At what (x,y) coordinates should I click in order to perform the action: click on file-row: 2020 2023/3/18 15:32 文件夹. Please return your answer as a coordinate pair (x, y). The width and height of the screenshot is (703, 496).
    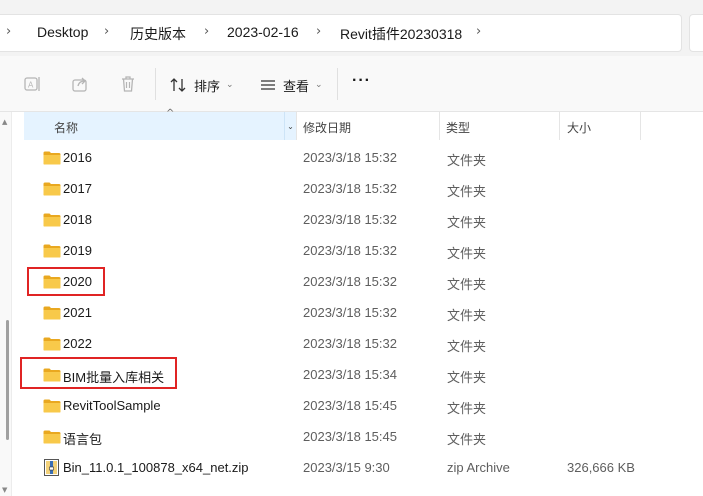
    Looking at the image, I should click on (354, 282).